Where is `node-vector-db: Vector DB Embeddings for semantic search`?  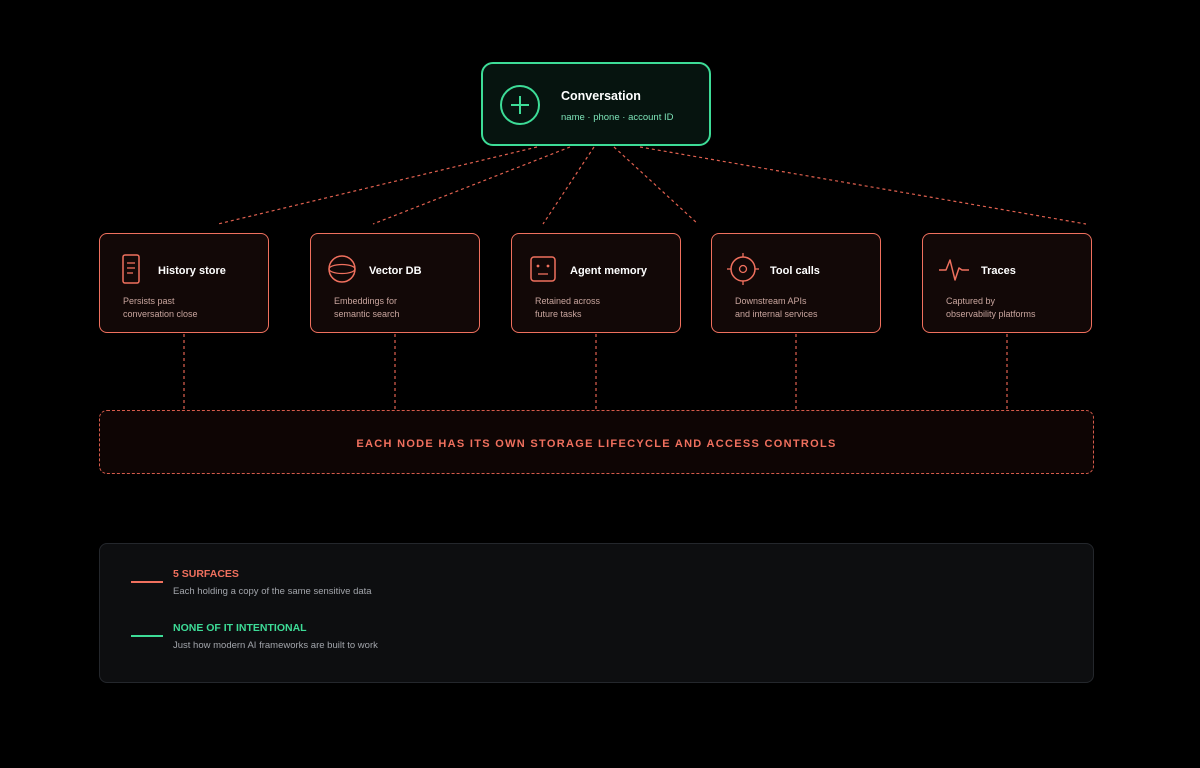
node-vector-db: Vector DB Embeddings for semantic search is located at coordinates (395, 283).